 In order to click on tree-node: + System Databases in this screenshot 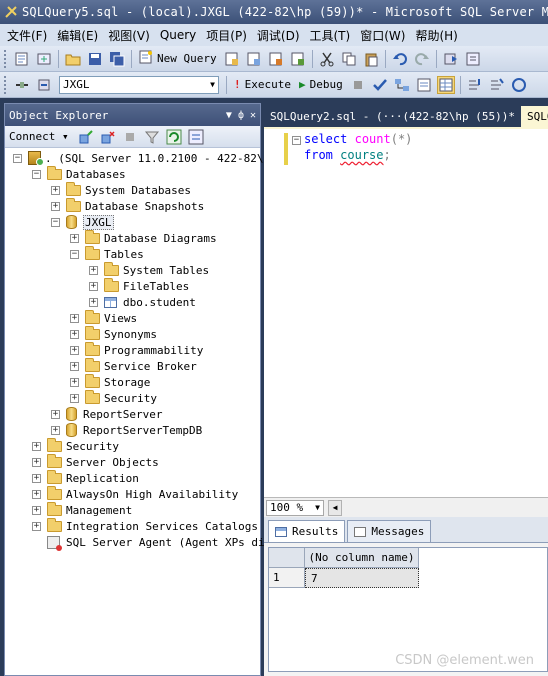, I will do `click(132, 189)`.